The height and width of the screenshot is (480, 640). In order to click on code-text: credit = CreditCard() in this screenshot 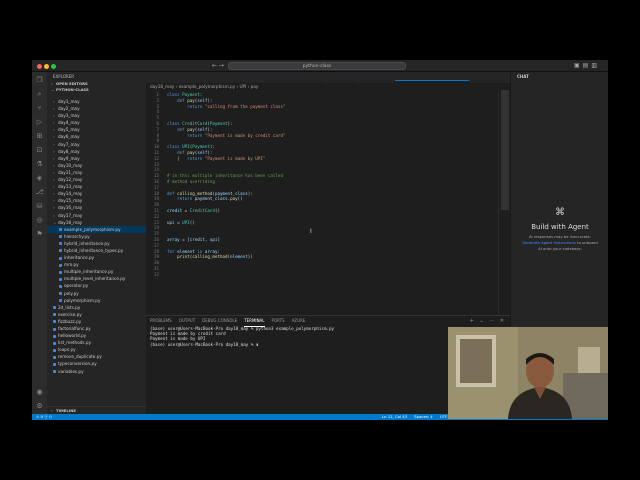, I will do `click(193, 210)`.